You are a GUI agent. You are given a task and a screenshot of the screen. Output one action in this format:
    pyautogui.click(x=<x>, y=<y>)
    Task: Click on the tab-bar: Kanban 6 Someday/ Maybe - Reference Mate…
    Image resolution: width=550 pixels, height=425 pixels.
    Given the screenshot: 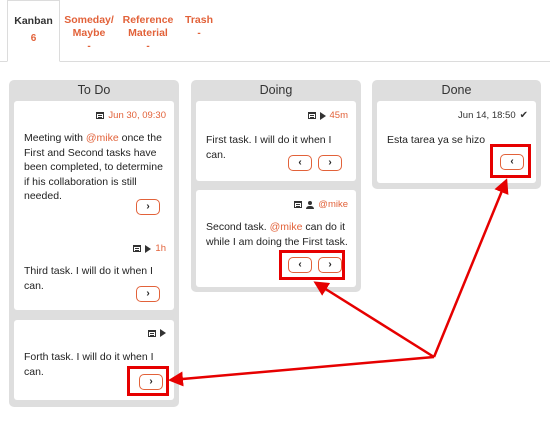 What is the action you would take?
    pyautogui.click(x=275, y=31)
    